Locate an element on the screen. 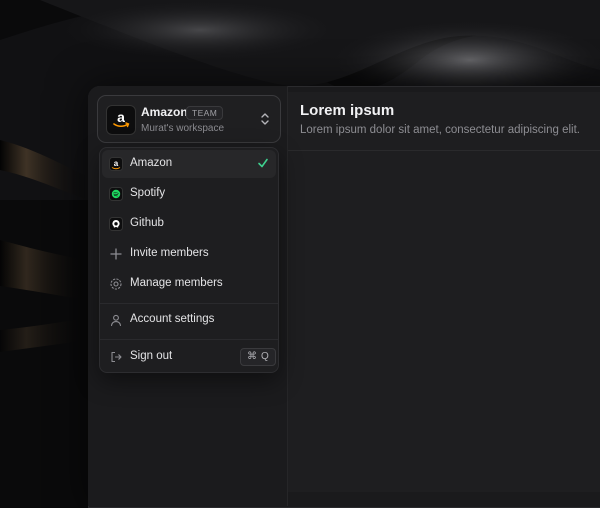 The image size is (600, 508). menu-item-label: Account settings is located at coordinates (172, 319).